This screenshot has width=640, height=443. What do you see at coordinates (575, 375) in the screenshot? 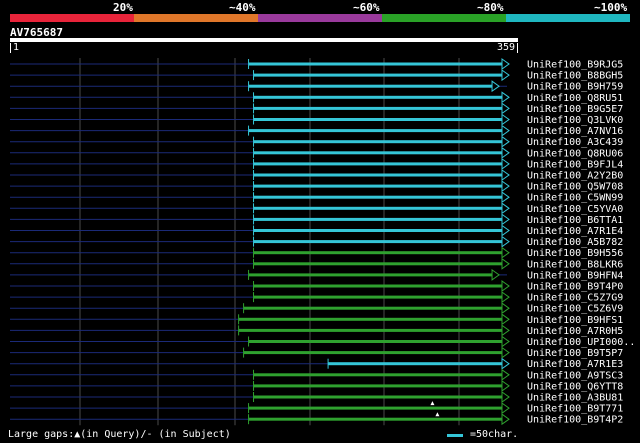
I see `hit-label: UniRef100_A9TSC3` at bounding box center [575, 375].